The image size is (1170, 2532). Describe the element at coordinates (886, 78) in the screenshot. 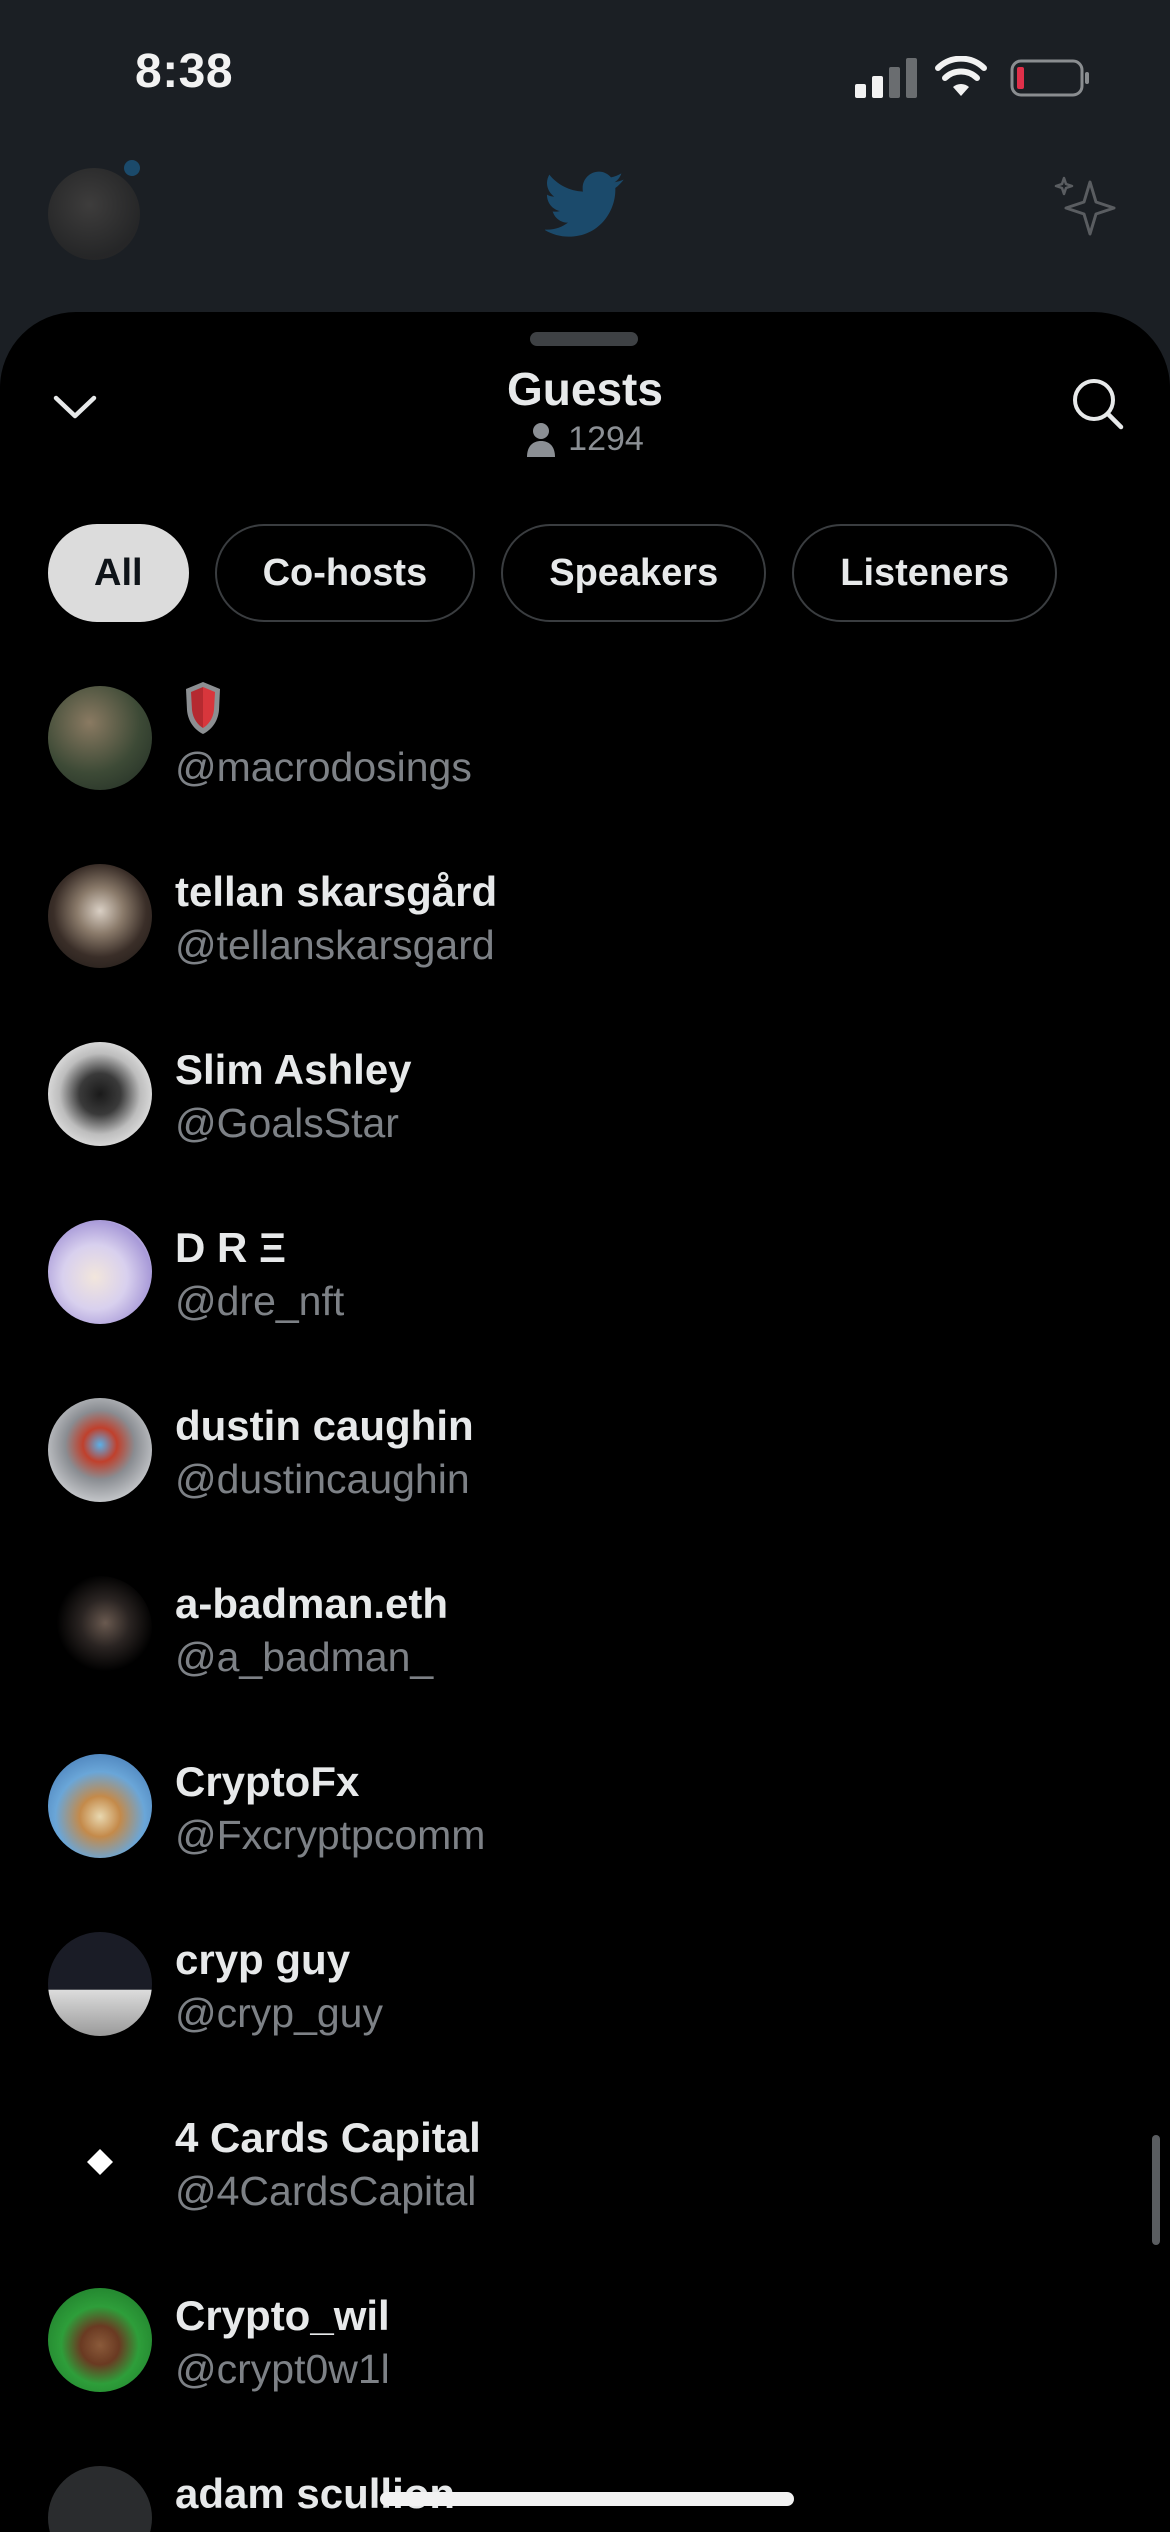

I see `cellular-signal-icon` at that location.